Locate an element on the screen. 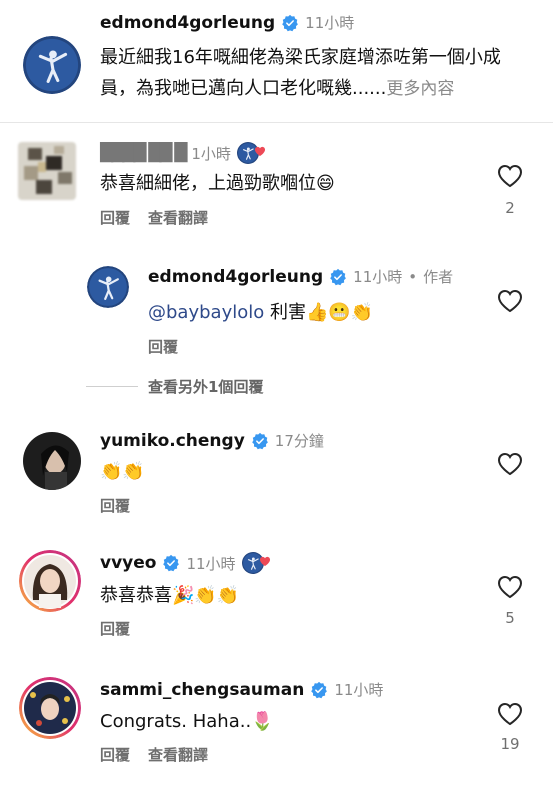 The image size is (553, 790). reply-username: edmond4gorleung is located at coordinates (235, 277).